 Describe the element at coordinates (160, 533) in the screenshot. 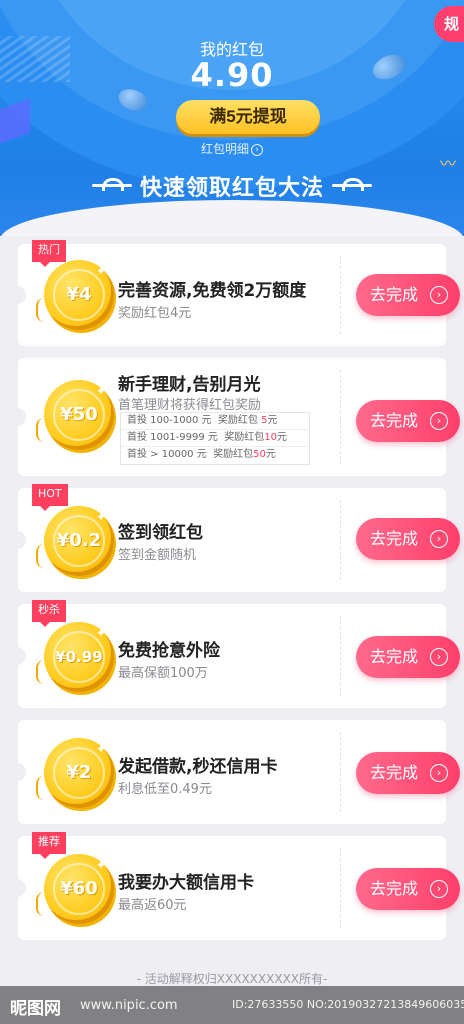

I see `task-title: 签到领红包` at that location.